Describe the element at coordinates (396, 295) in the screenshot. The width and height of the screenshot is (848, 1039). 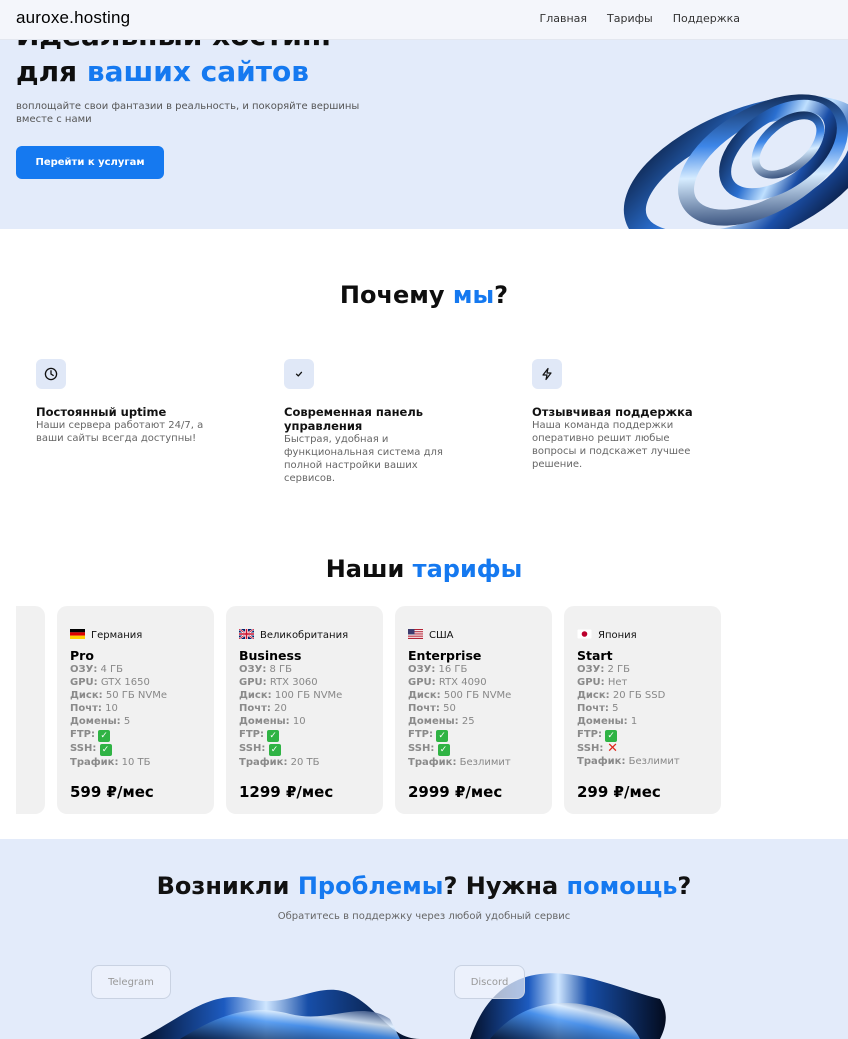
I see `why-us-title-plain: Почему` at that location.